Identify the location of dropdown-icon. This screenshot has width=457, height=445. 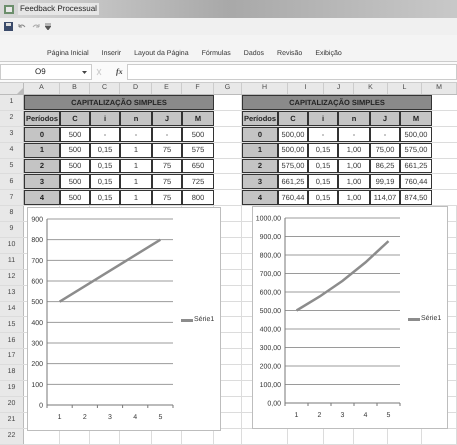
(84, 72).